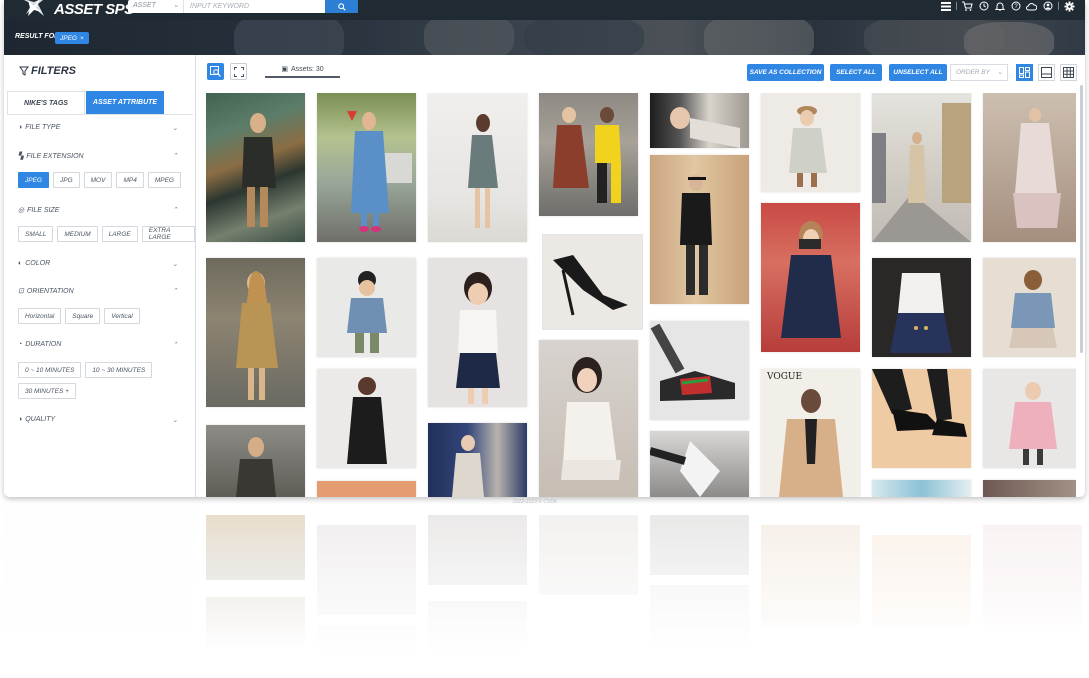 The width and height of the screenshot is (1089, 678). I want to click on option-10-30-minutes: 10 ~ 30 MINUTES, so click(119, 370).